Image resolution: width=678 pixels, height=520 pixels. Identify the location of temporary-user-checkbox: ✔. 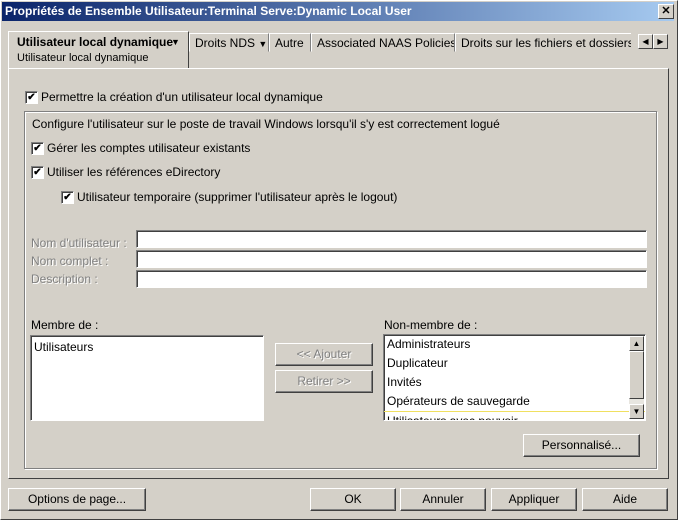
(67, 197).